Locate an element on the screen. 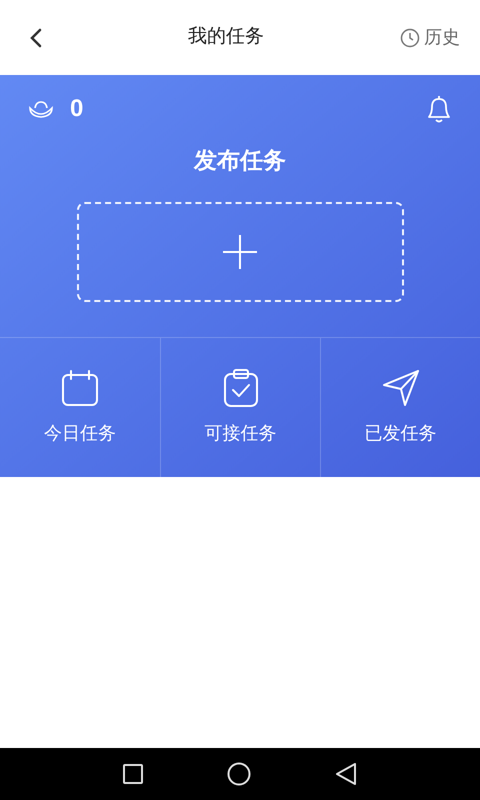 The height and width of the screenshot is (800, 480). add-task-button is located at coordinates (240, 252).